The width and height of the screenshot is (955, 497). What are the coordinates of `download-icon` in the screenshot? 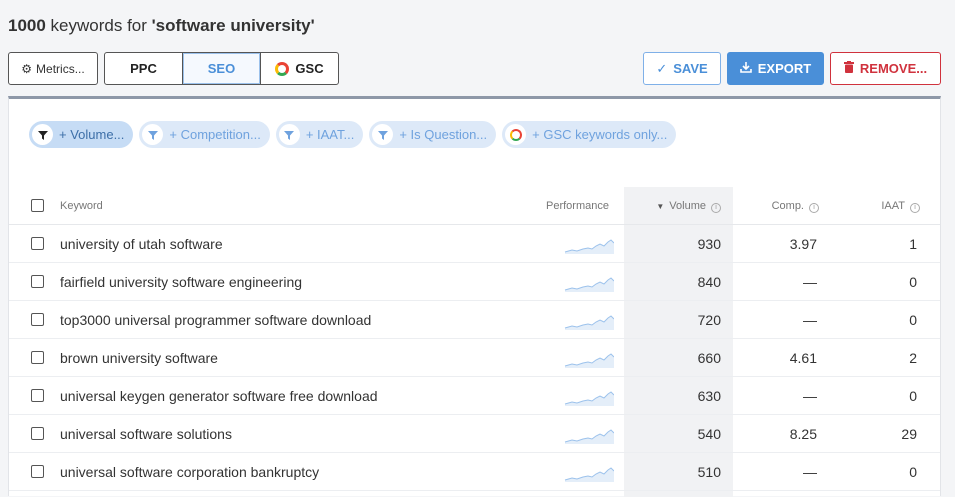 It's located at (745, 68).